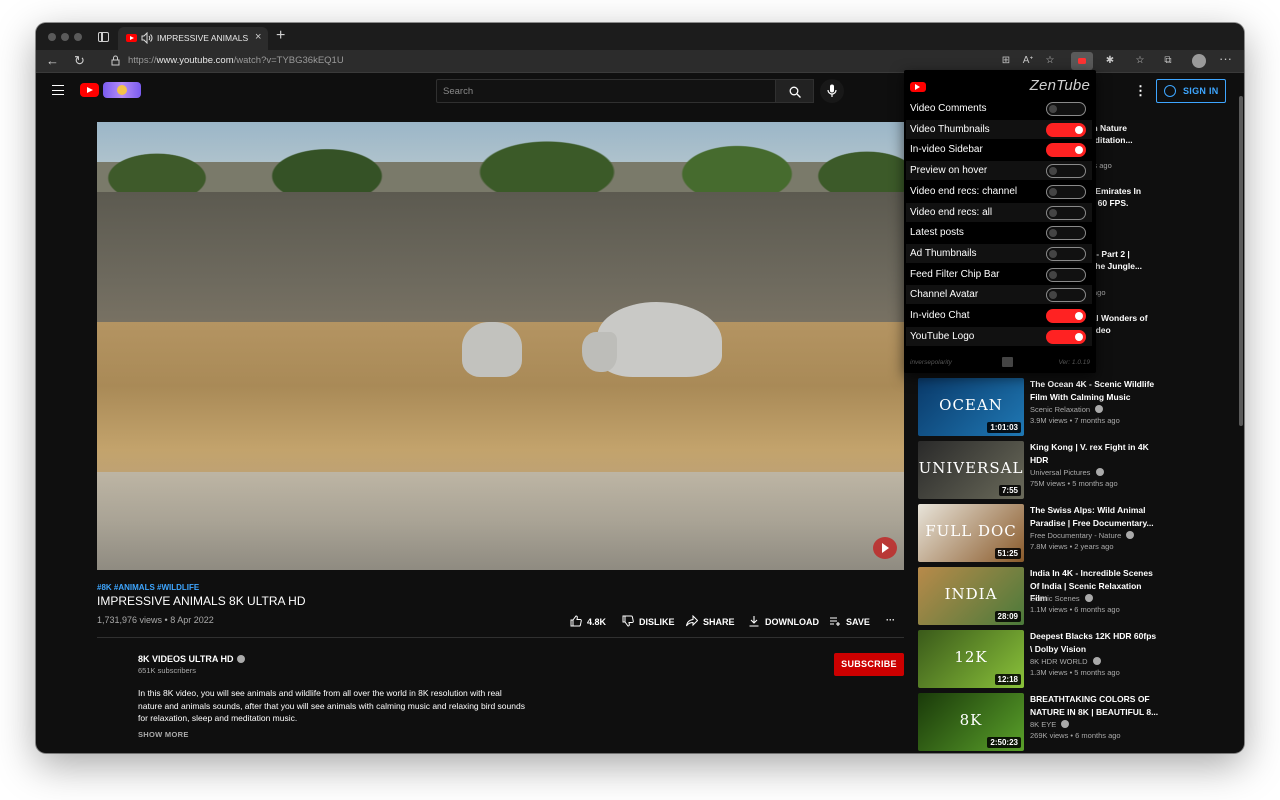  What do you see at coordinates (148, 587) in the screenshot?
I see `video-hashtags: #8K #ANIMALS #WILDLIFE` at bounding box center [148, 587].